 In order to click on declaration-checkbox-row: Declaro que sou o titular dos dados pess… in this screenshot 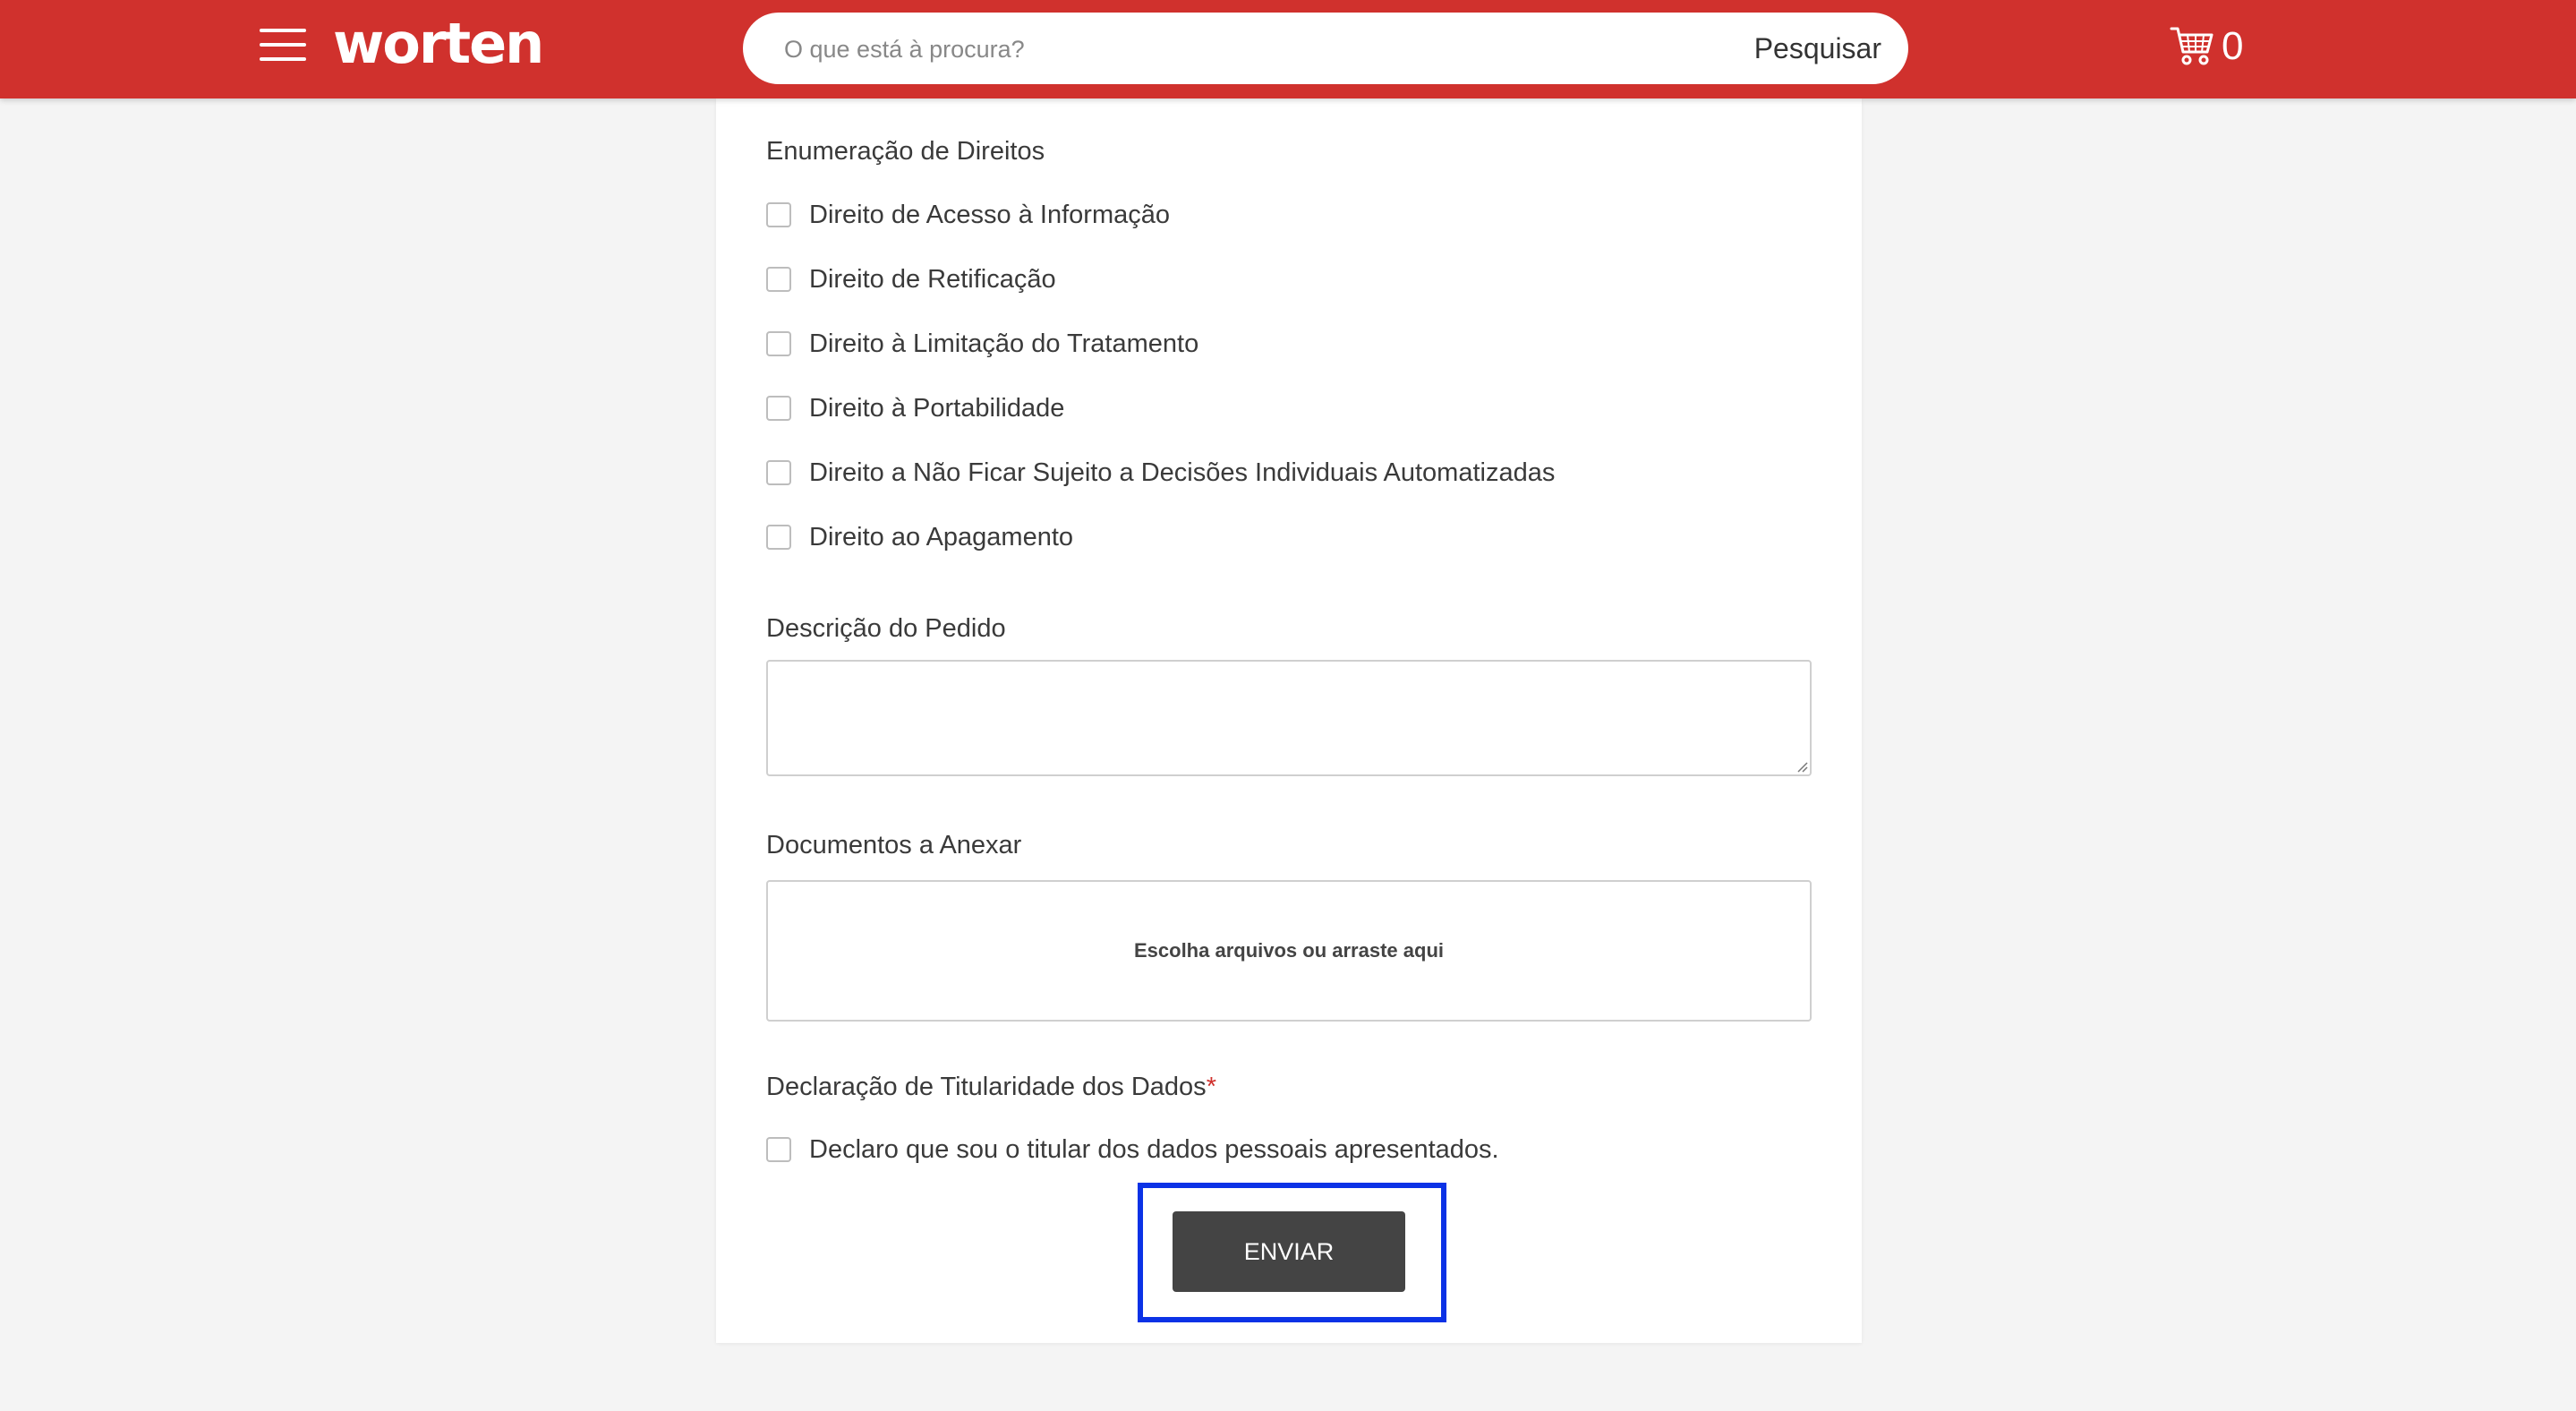, I will do `click(1132, 1149)`.